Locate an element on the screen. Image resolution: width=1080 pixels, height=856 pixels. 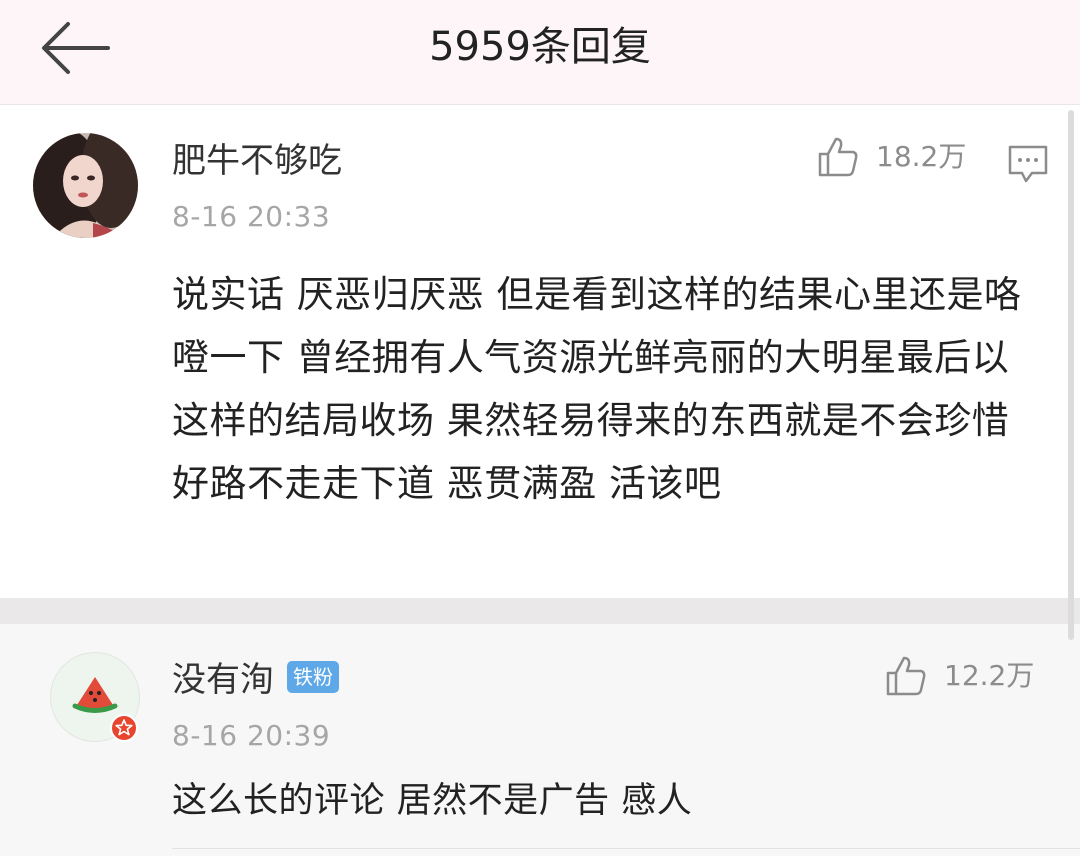
like-count: 18.2万 is located at coordinates (921, 156).